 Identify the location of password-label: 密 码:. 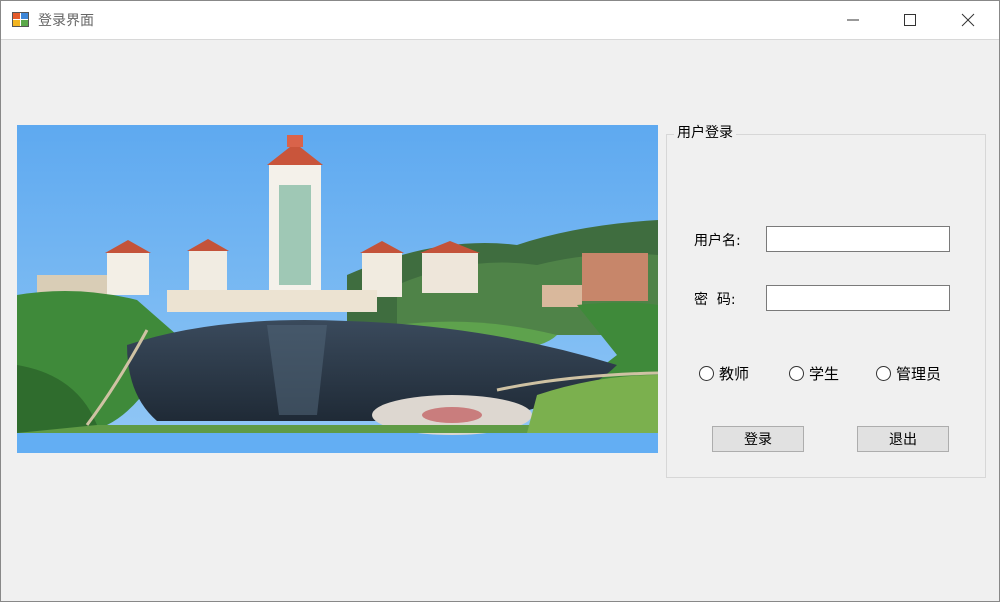
(715, 300).